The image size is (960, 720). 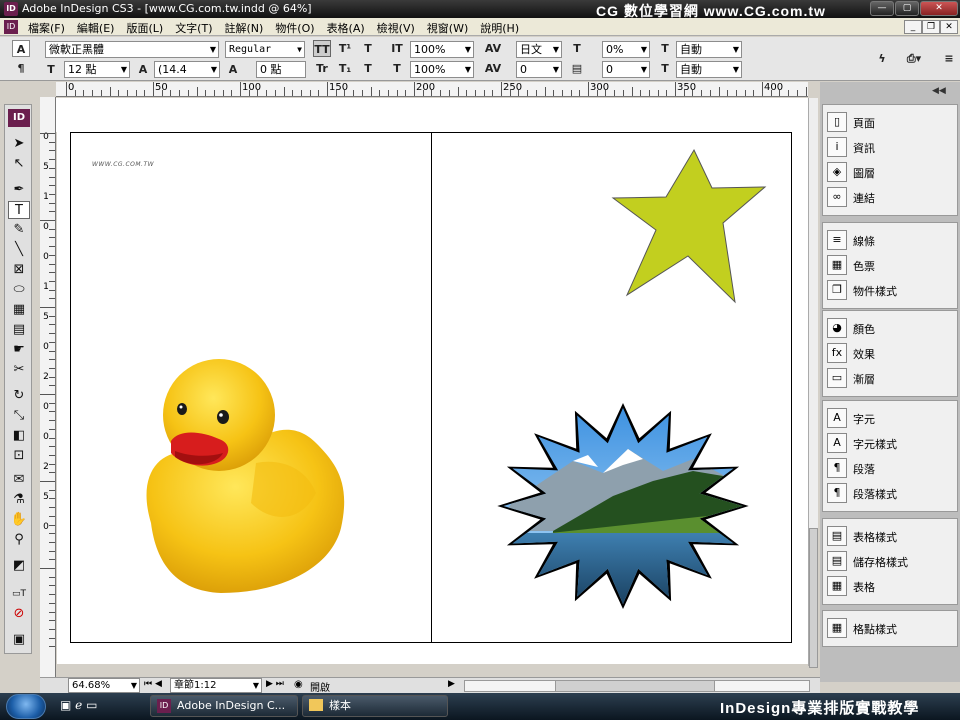 What do you see at coordinates (19, 594) in the screenshot?
I see `formatting-container-icon: ▭T` at bounding box center [19, 594].